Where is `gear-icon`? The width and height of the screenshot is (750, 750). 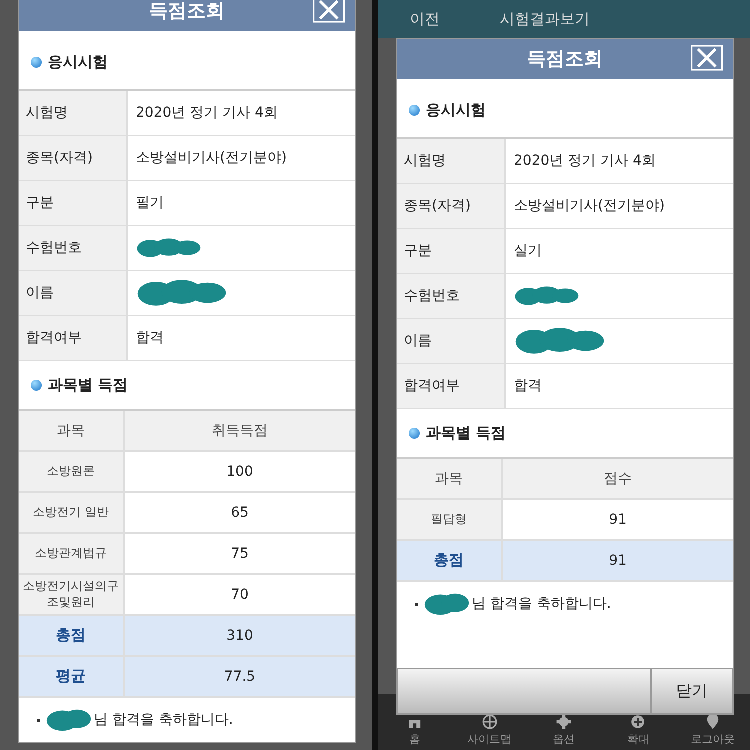
gear-icon is located at coordinates (564, 722).